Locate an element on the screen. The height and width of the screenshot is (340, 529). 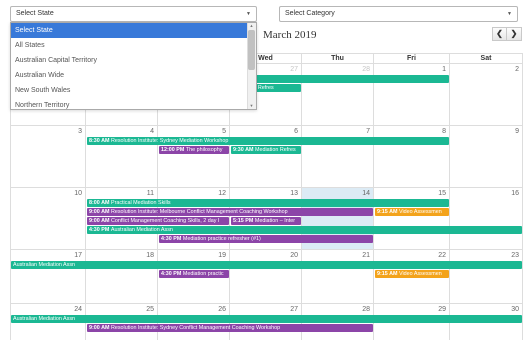
day-cell: 3 is located at coordinates (48, 157).